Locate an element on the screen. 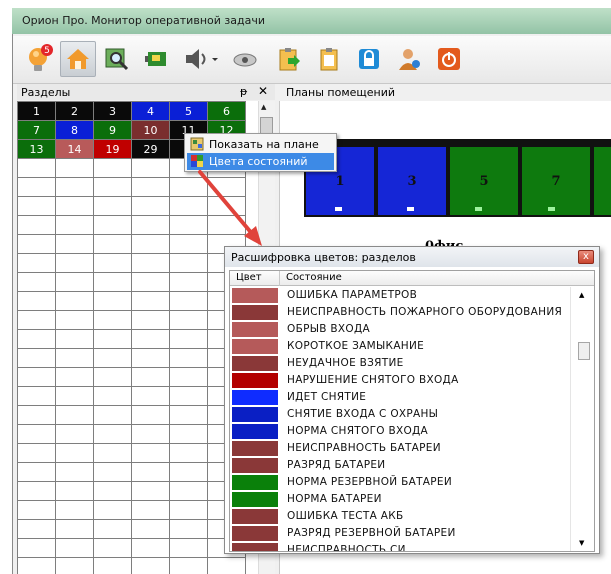  state-label: НЕИСПРАВНОСТЬ ПОЖАРНОГО ОБОРУДОВАНИЯ is located at coordinates (425, 312).